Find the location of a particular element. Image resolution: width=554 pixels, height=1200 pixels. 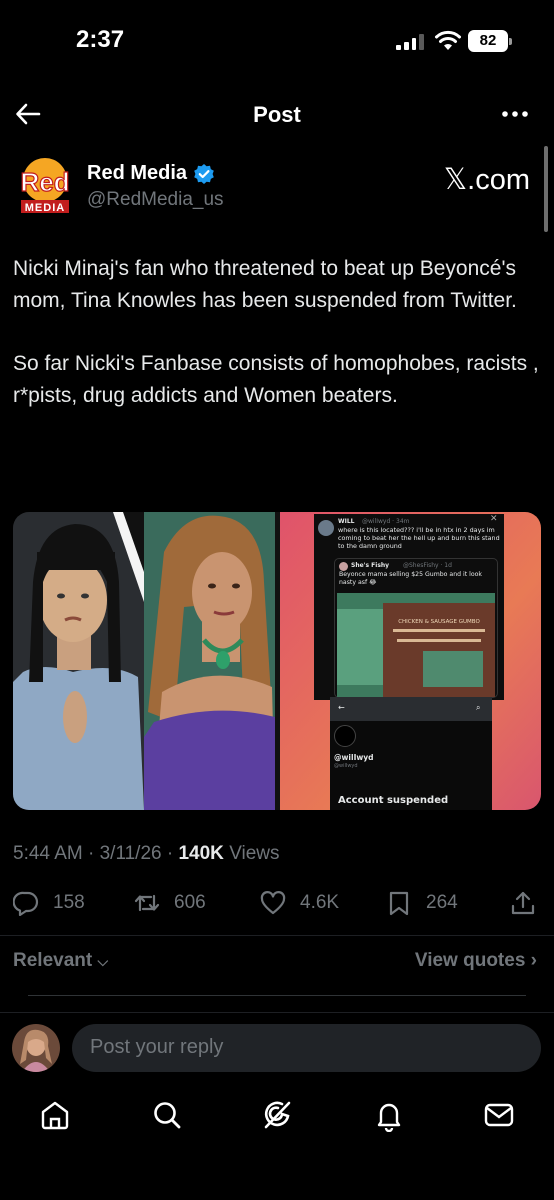

bottom-nav is located at coordinates (277, 1120).